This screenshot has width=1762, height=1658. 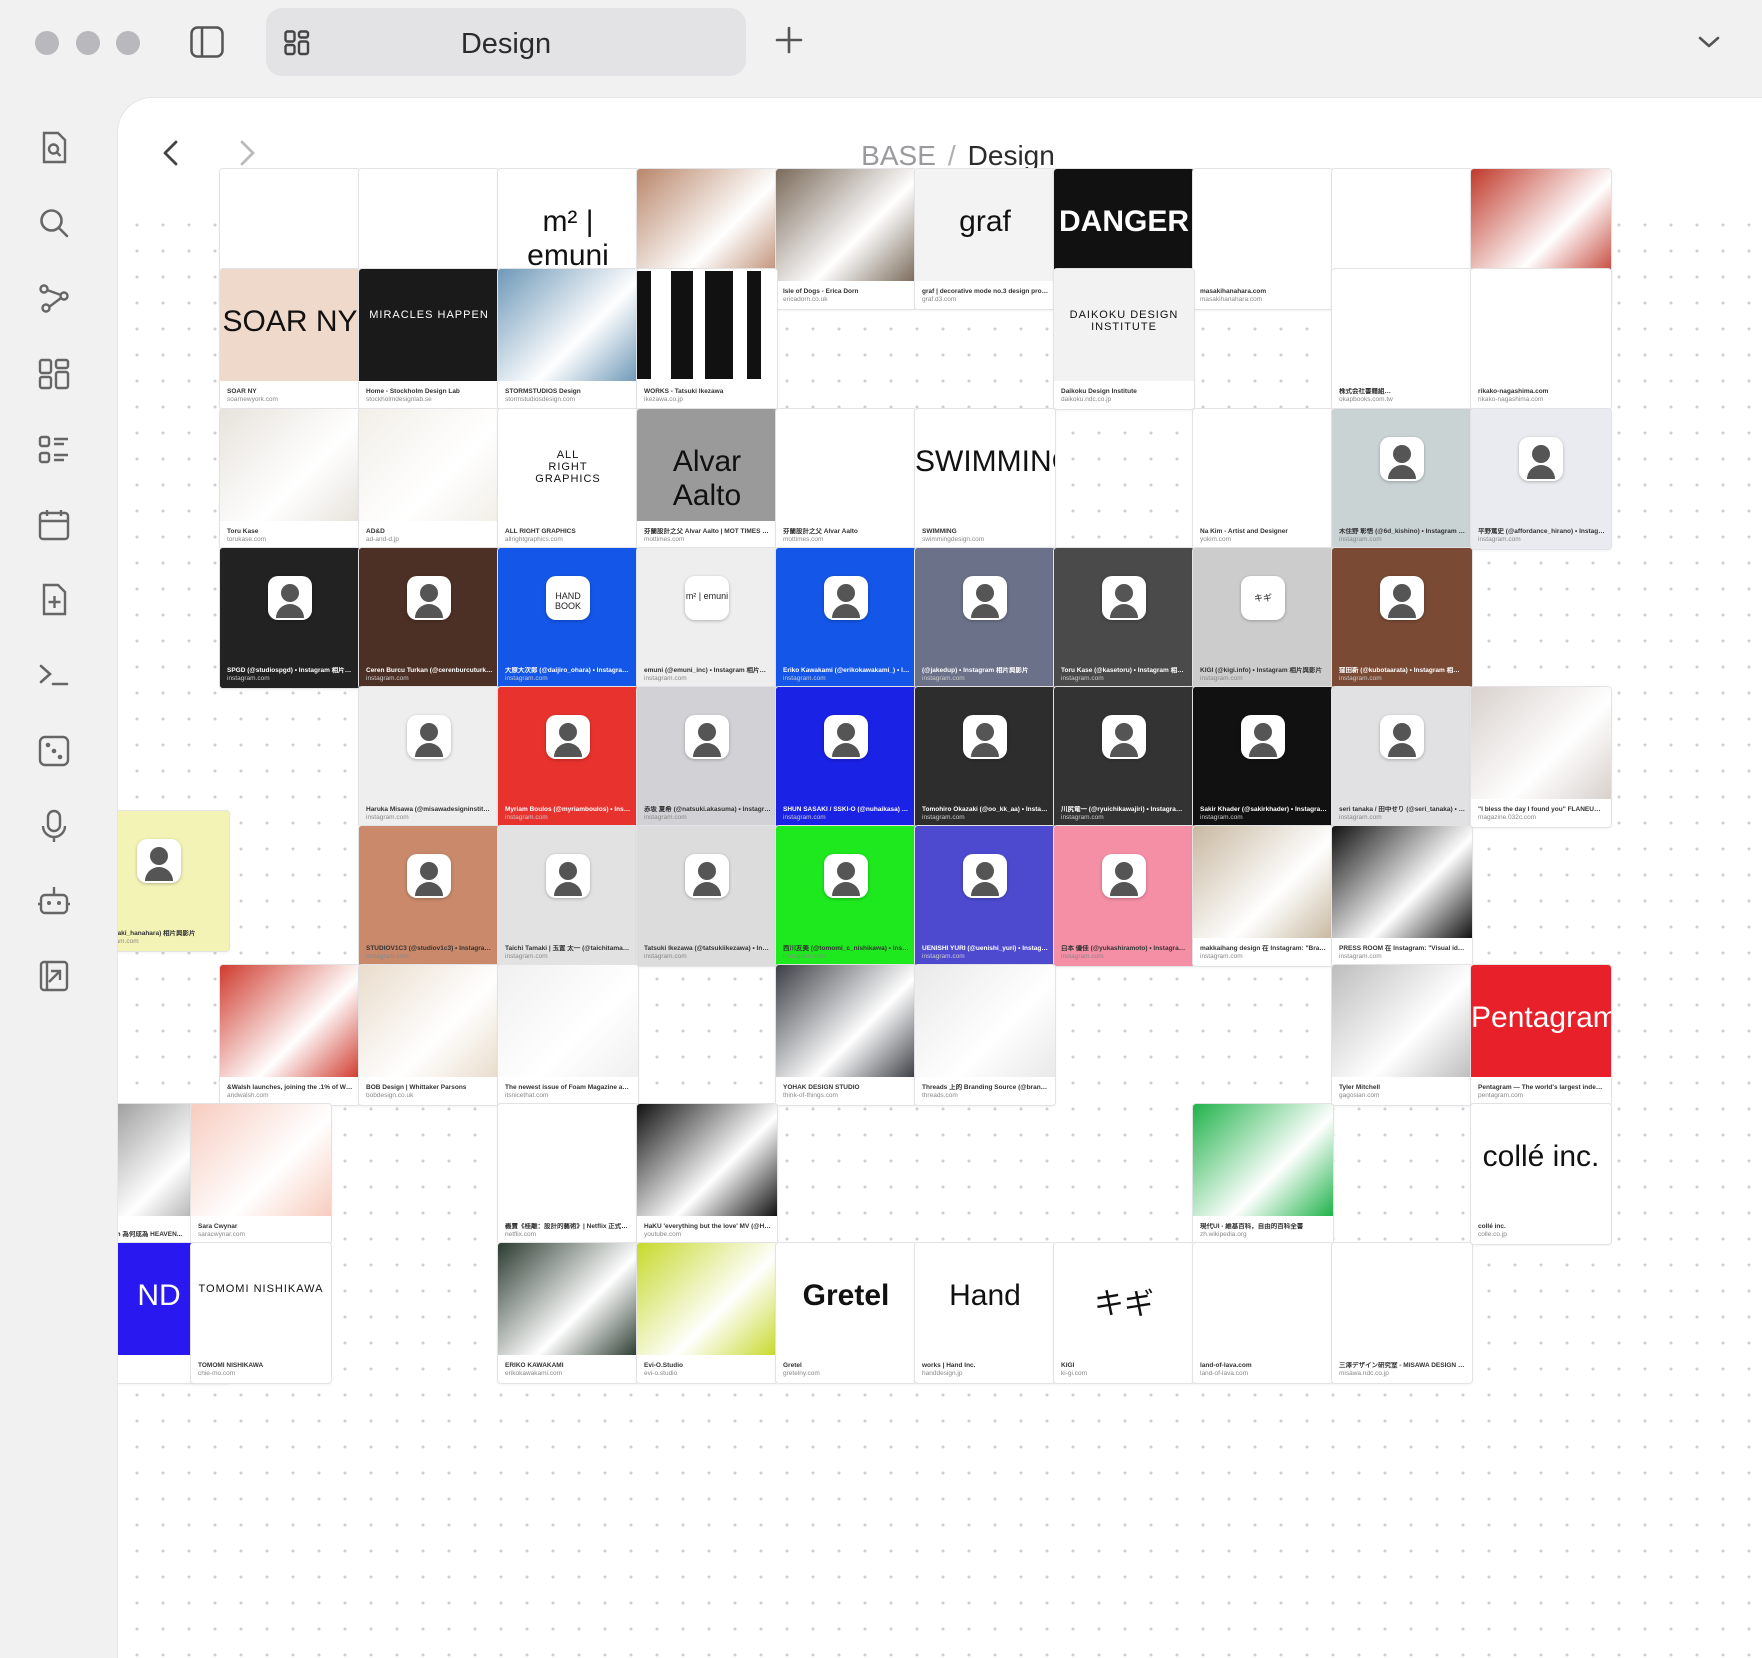 What do you see at coordinates (54, 223) in the screenshot?
I see `search-icon` at bounding box center [54, 223].